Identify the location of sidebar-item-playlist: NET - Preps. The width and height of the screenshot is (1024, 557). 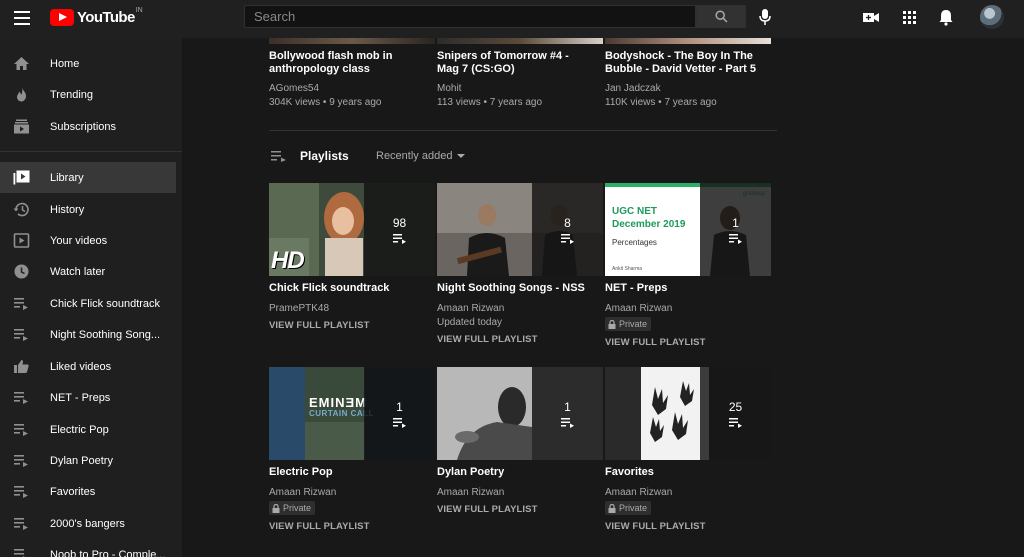
(88, 397).